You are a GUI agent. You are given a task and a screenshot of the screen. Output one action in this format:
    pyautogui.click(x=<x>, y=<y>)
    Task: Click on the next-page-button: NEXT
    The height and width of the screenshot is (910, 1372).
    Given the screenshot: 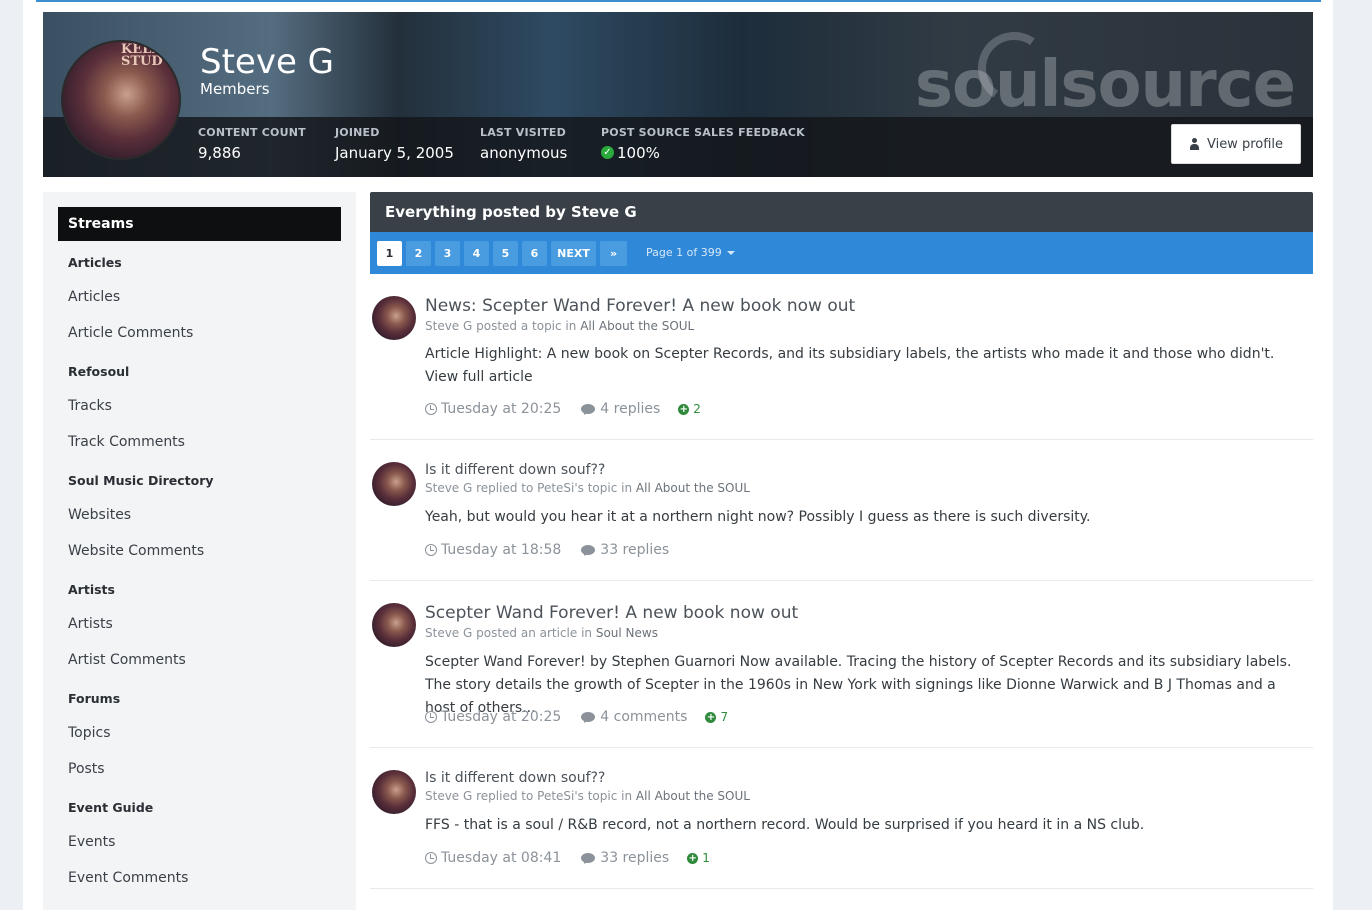 What is the action you would take?
    pyautogui.click(x=573, y=253)
    